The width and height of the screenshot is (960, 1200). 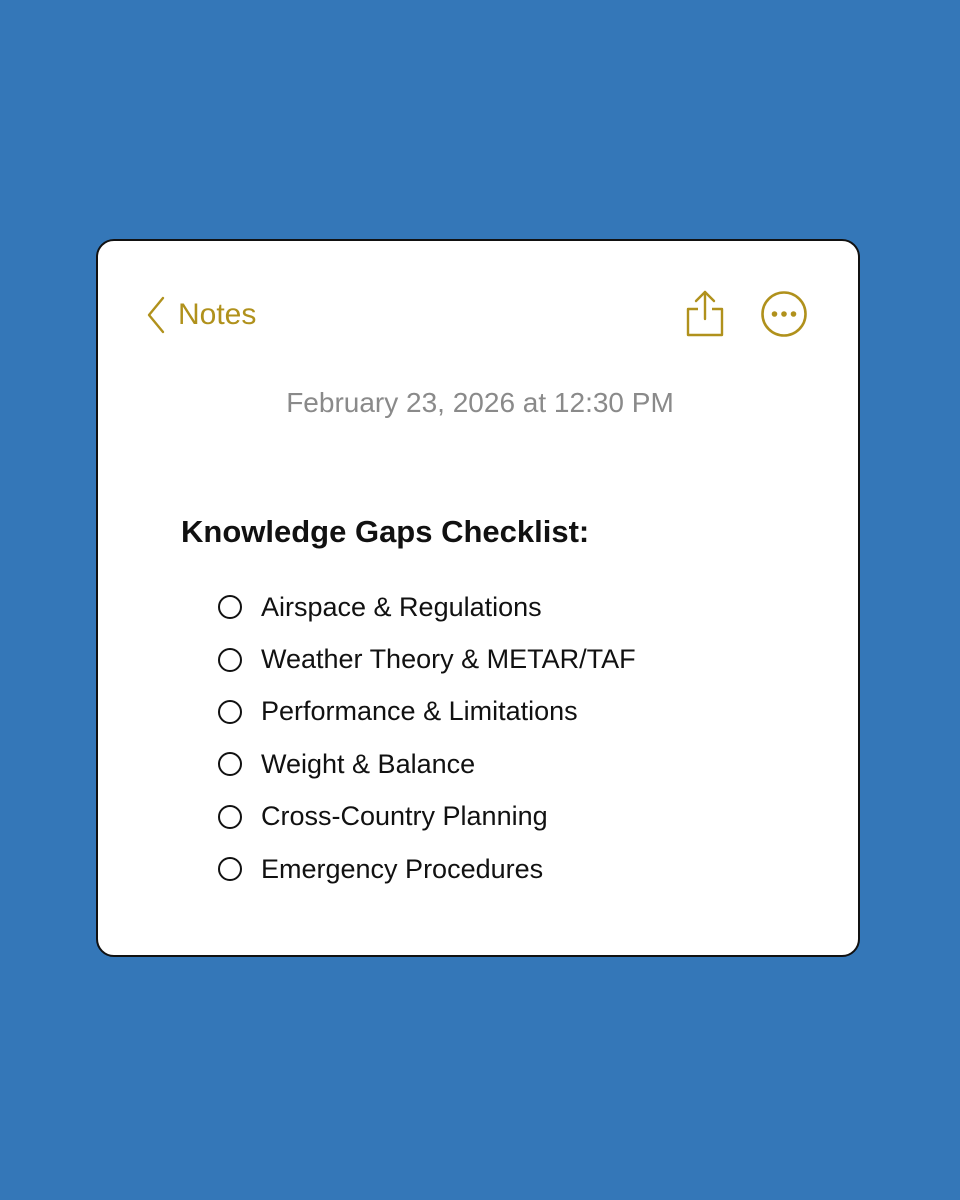 I want to click on checklist-item: Weather Theory & METAR/TAF, so click(x=427, y=659).